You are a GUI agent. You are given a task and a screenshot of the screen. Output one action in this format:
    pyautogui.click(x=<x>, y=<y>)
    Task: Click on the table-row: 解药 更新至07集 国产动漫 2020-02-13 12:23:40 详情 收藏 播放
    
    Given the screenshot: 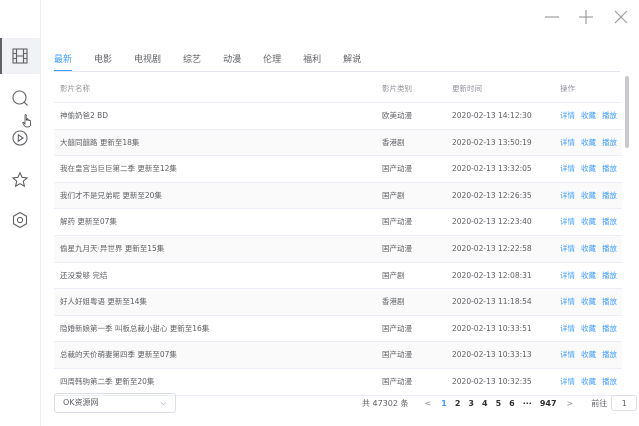 What is the action you would take?
    pyautogui.click(x=338, y=222)
    